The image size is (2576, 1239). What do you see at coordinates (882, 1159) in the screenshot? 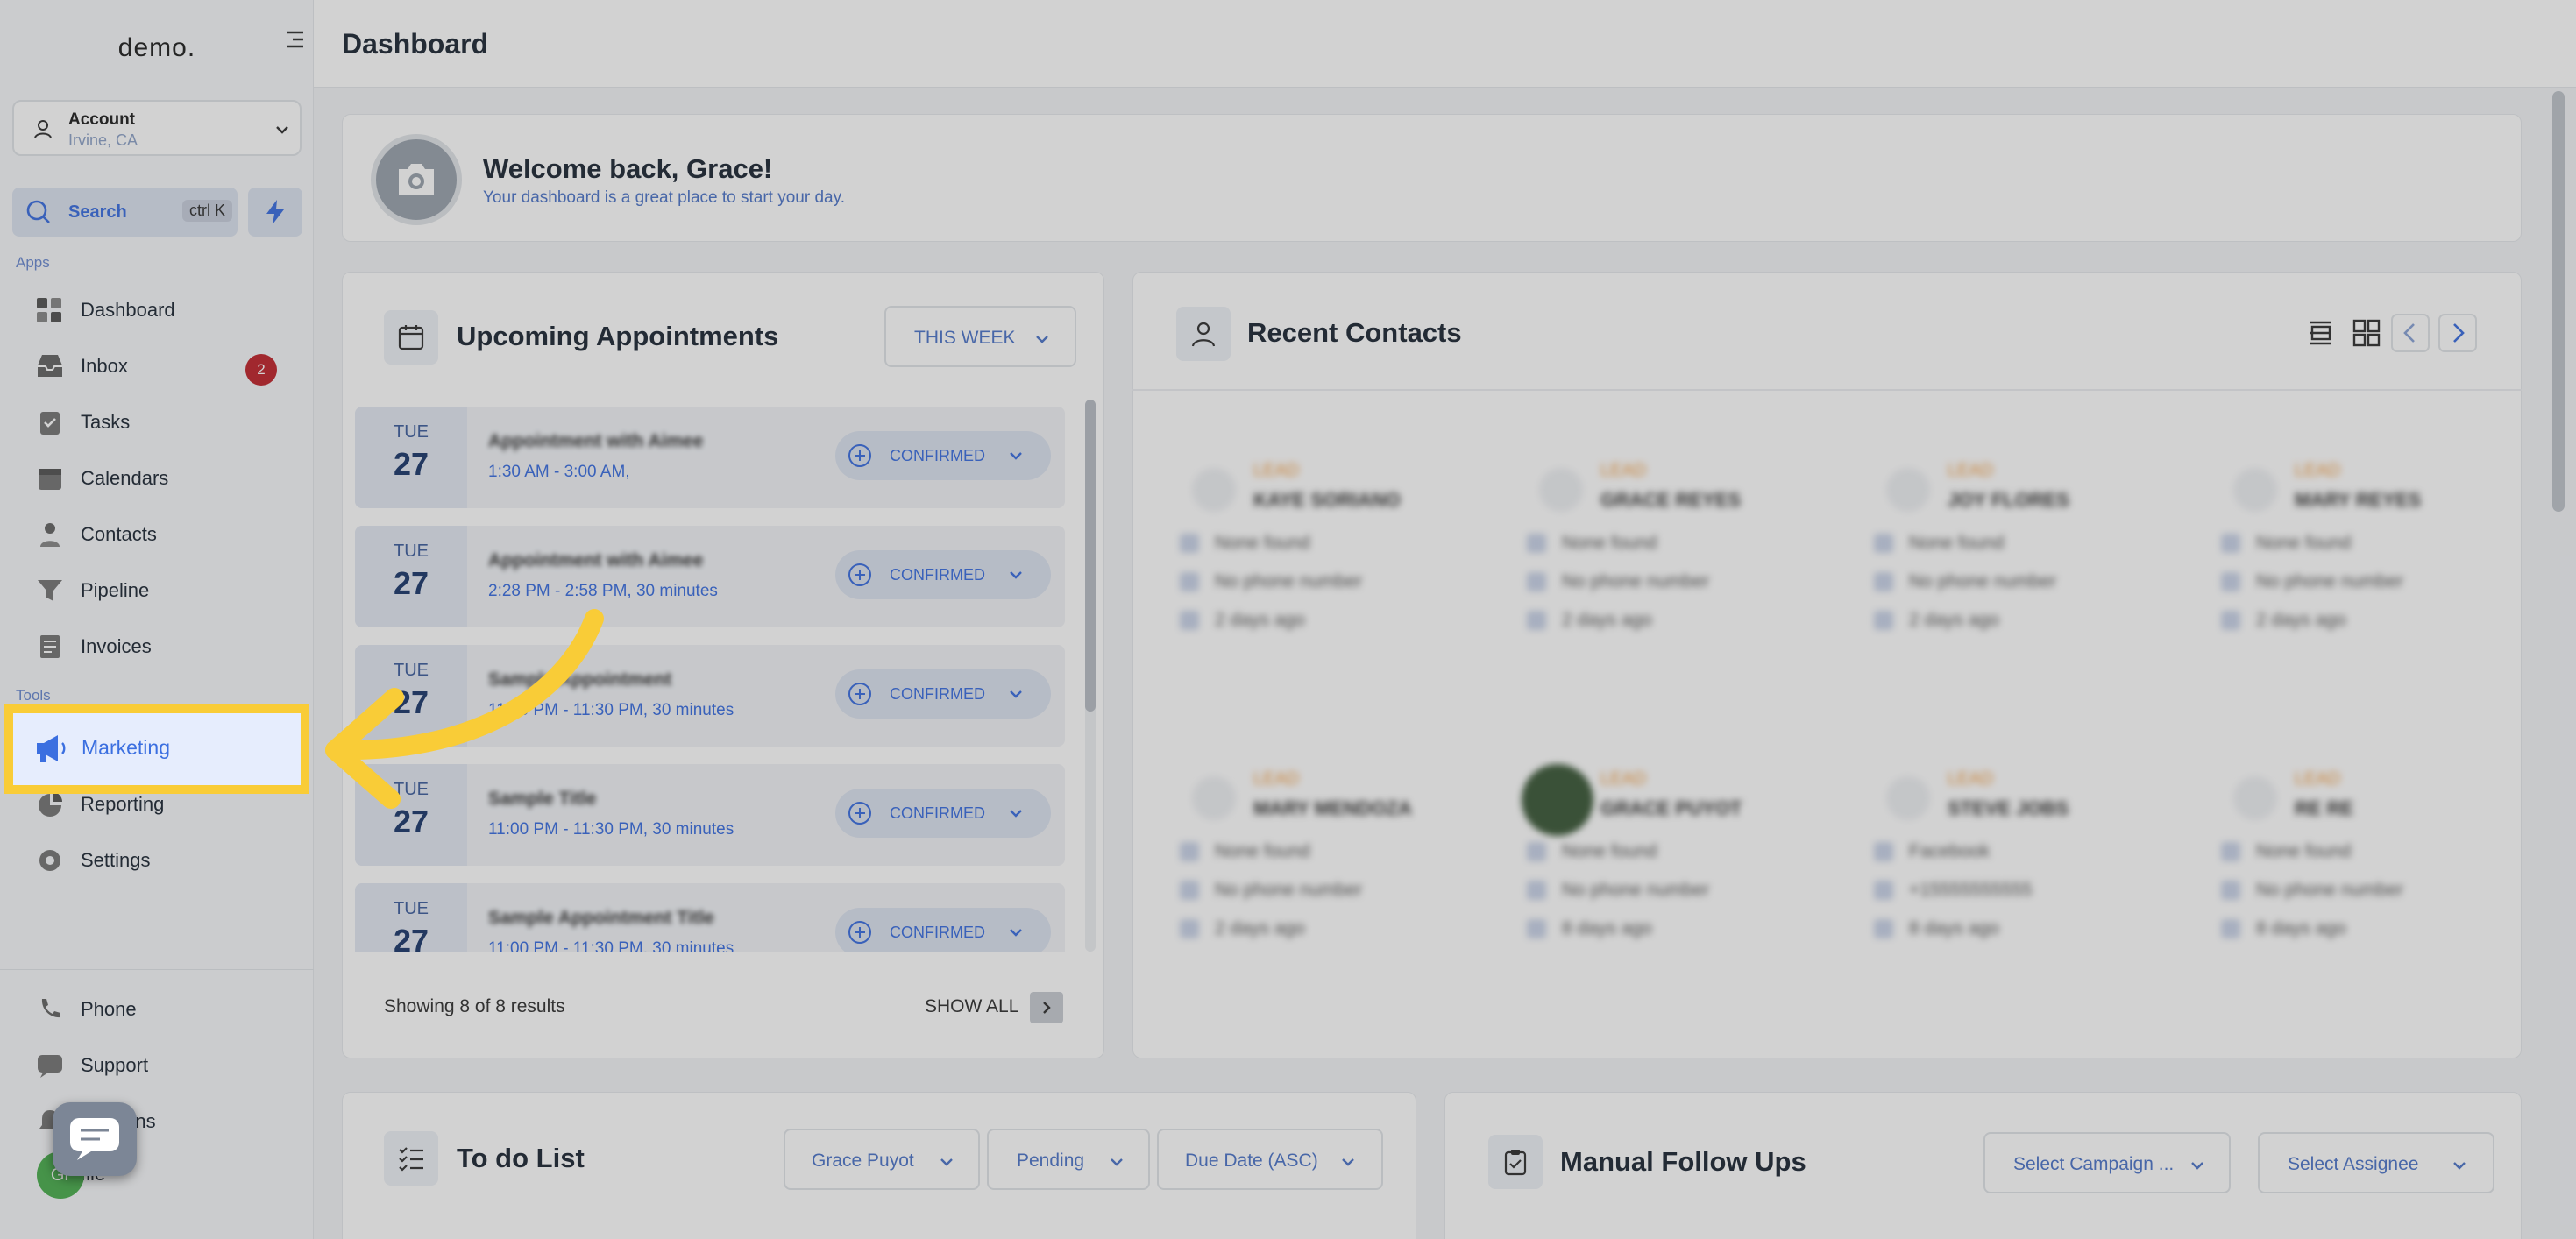
I see `assignee-filter-dropdown: Grace Puyot` at bounding box center [882, 1159].